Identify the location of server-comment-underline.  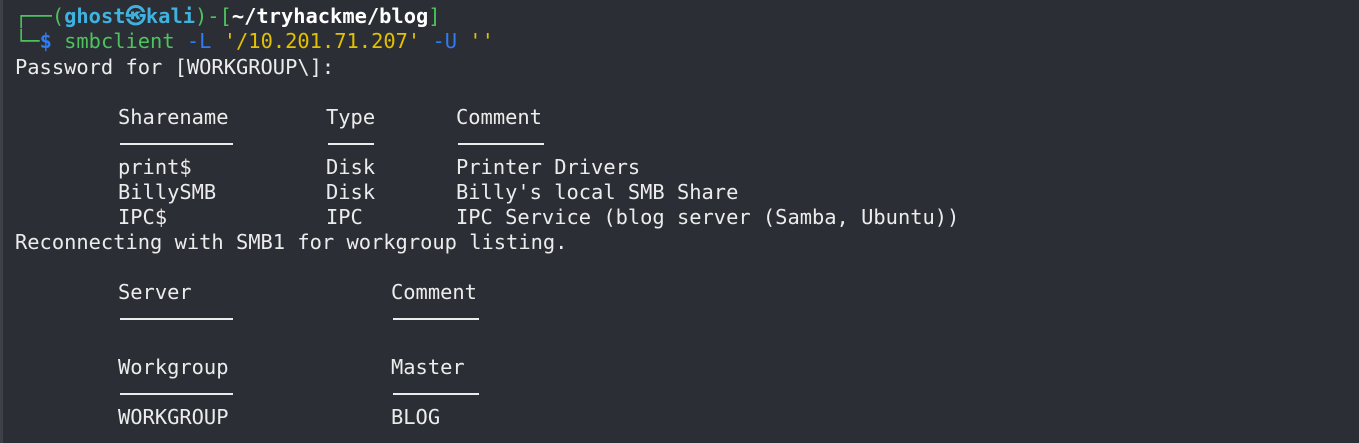
(436, 319).